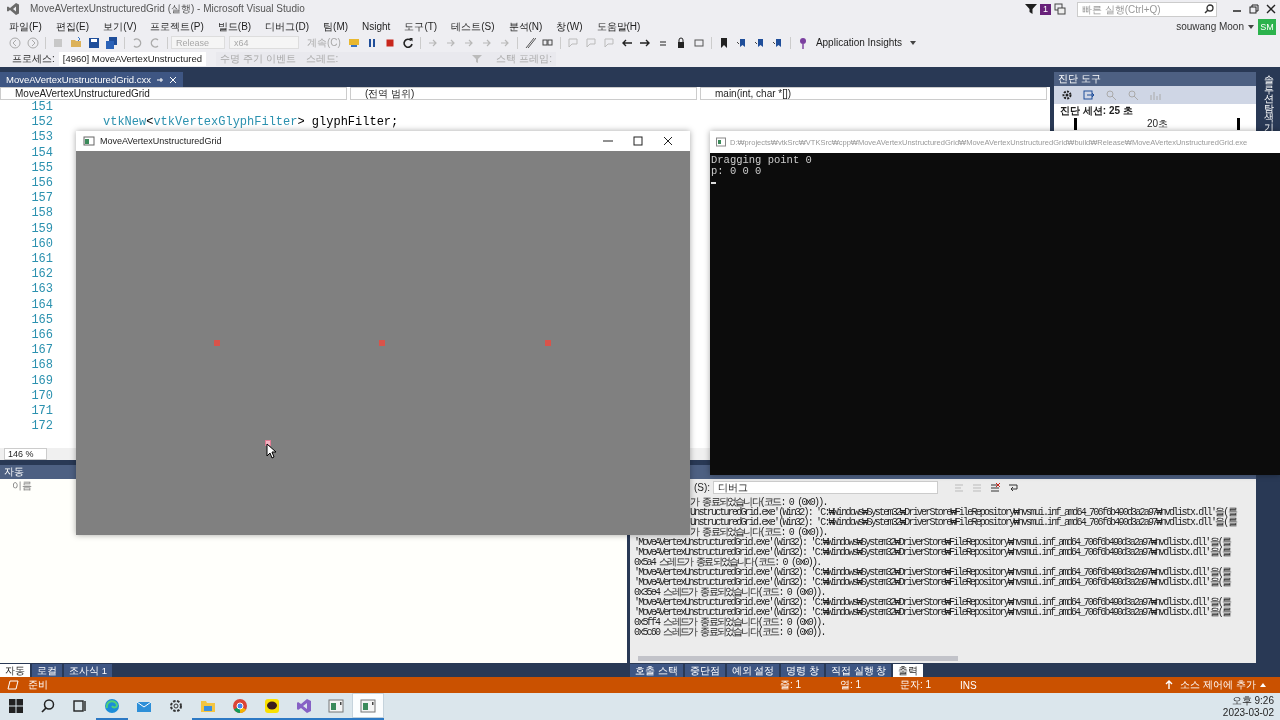  Describe the element at coordinates (1248, 712) in the screenshot. I see `clock-date: 2023-03-02` at that location.